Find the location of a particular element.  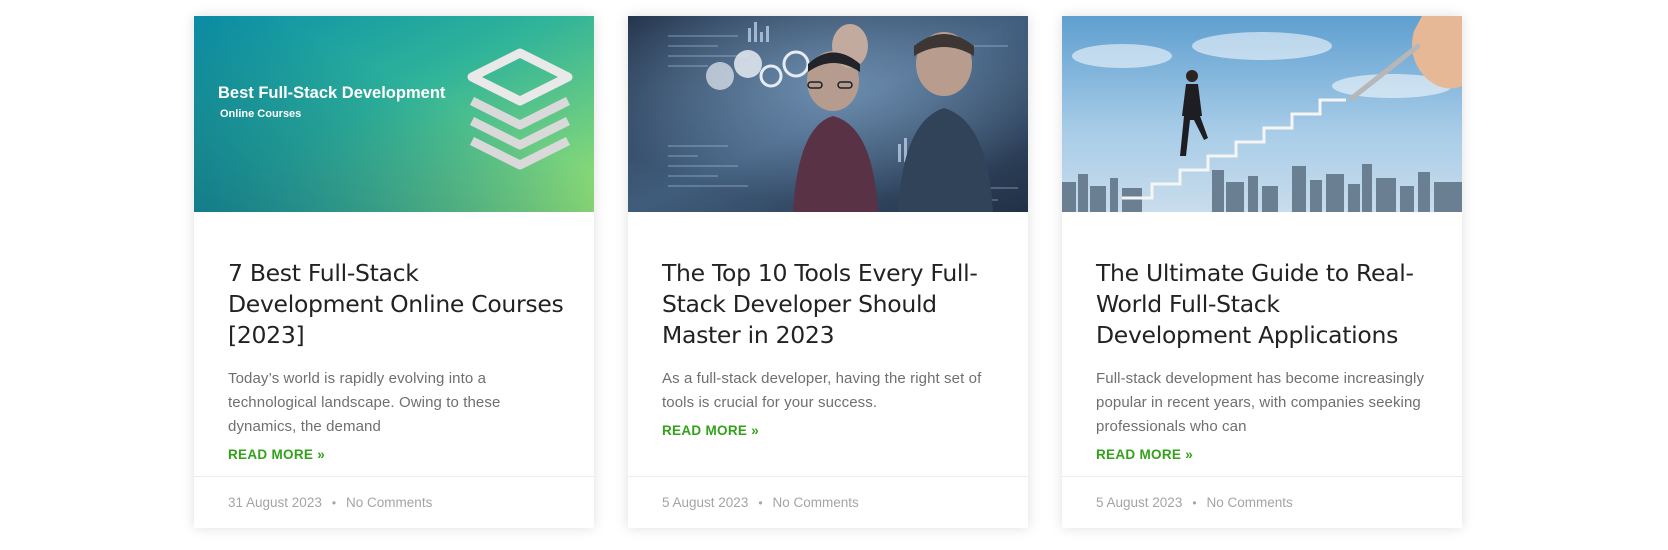

banner-subheading: Online Courses is located at coordinates (260, 114).